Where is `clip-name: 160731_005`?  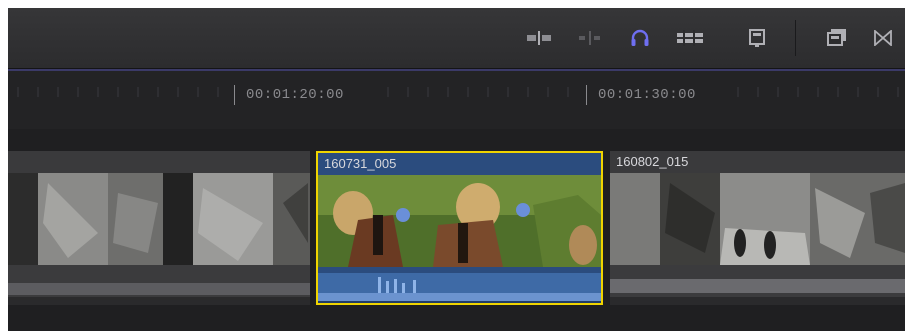 clip-name: 160731_005 is located at coordinates (360, 163).